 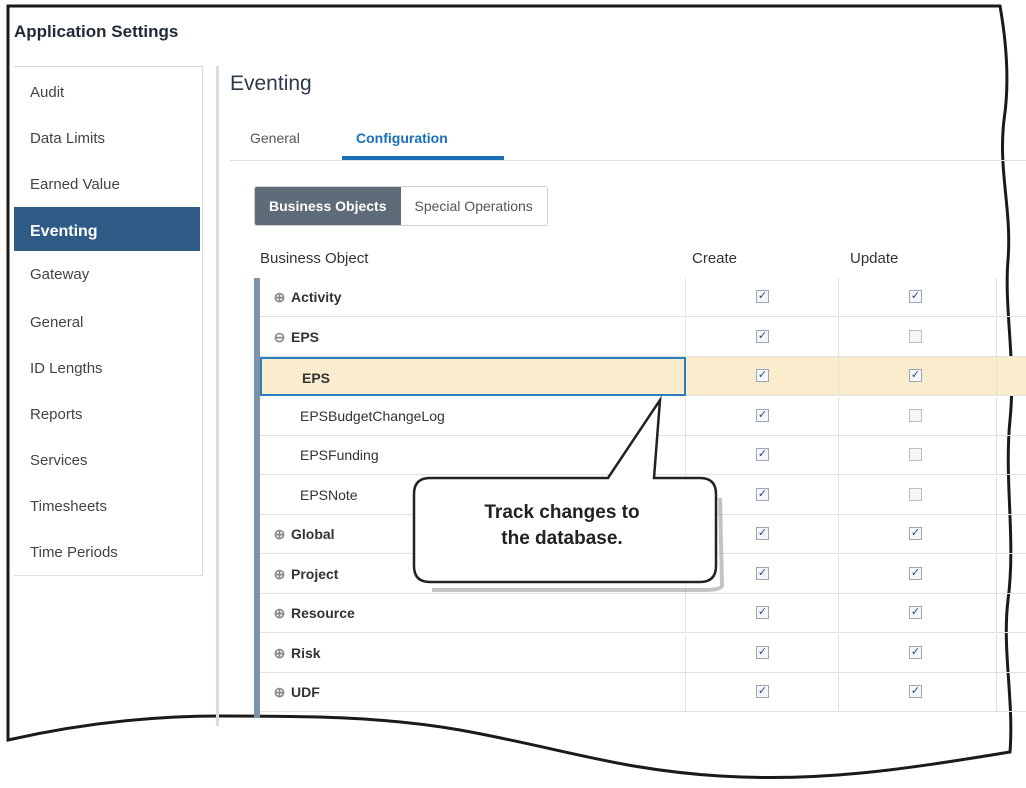 I want to click on callout-line-2: the database., so click(x=562, y=538).